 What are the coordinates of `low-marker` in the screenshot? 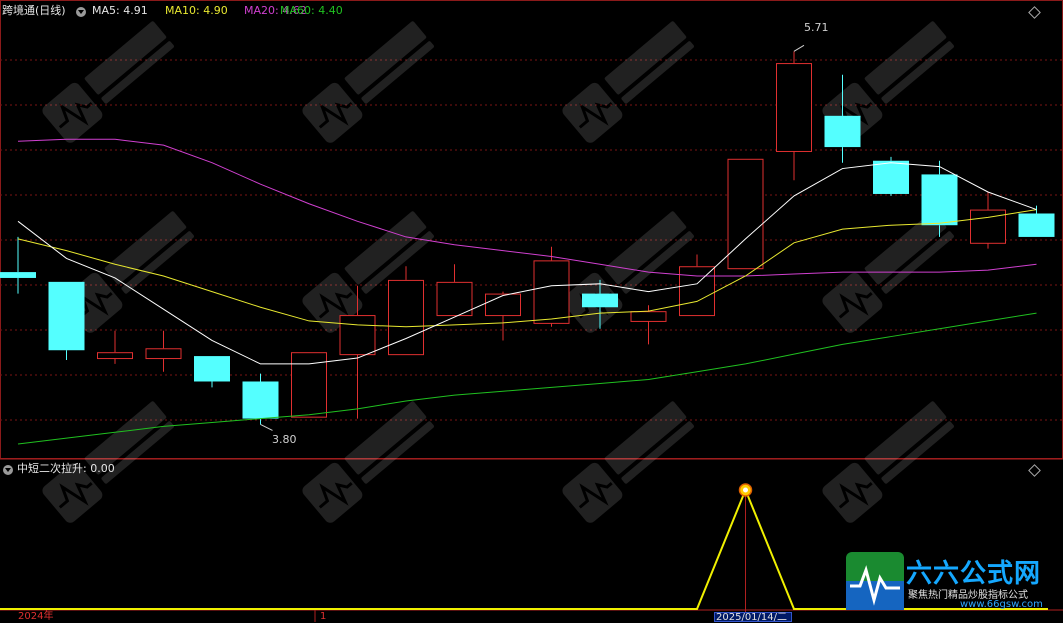 It's located at (266, 427).